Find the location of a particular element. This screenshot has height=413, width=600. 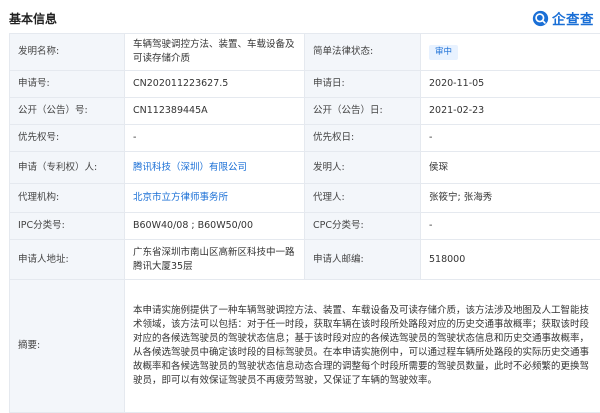

applicant-label: 申请（专利权）人: is located at coordinates (67, 168).